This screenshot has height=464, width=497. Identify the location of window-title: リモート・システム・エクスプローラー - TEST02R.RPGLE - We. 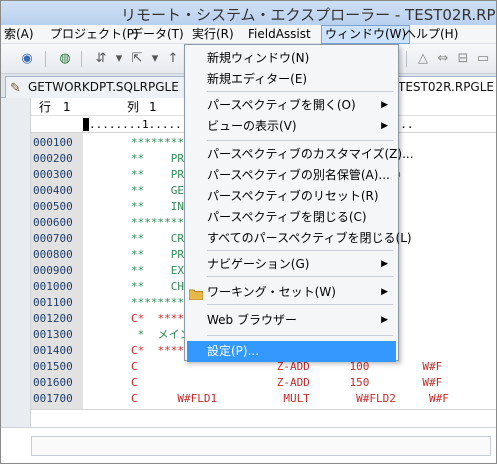
(308, 15).